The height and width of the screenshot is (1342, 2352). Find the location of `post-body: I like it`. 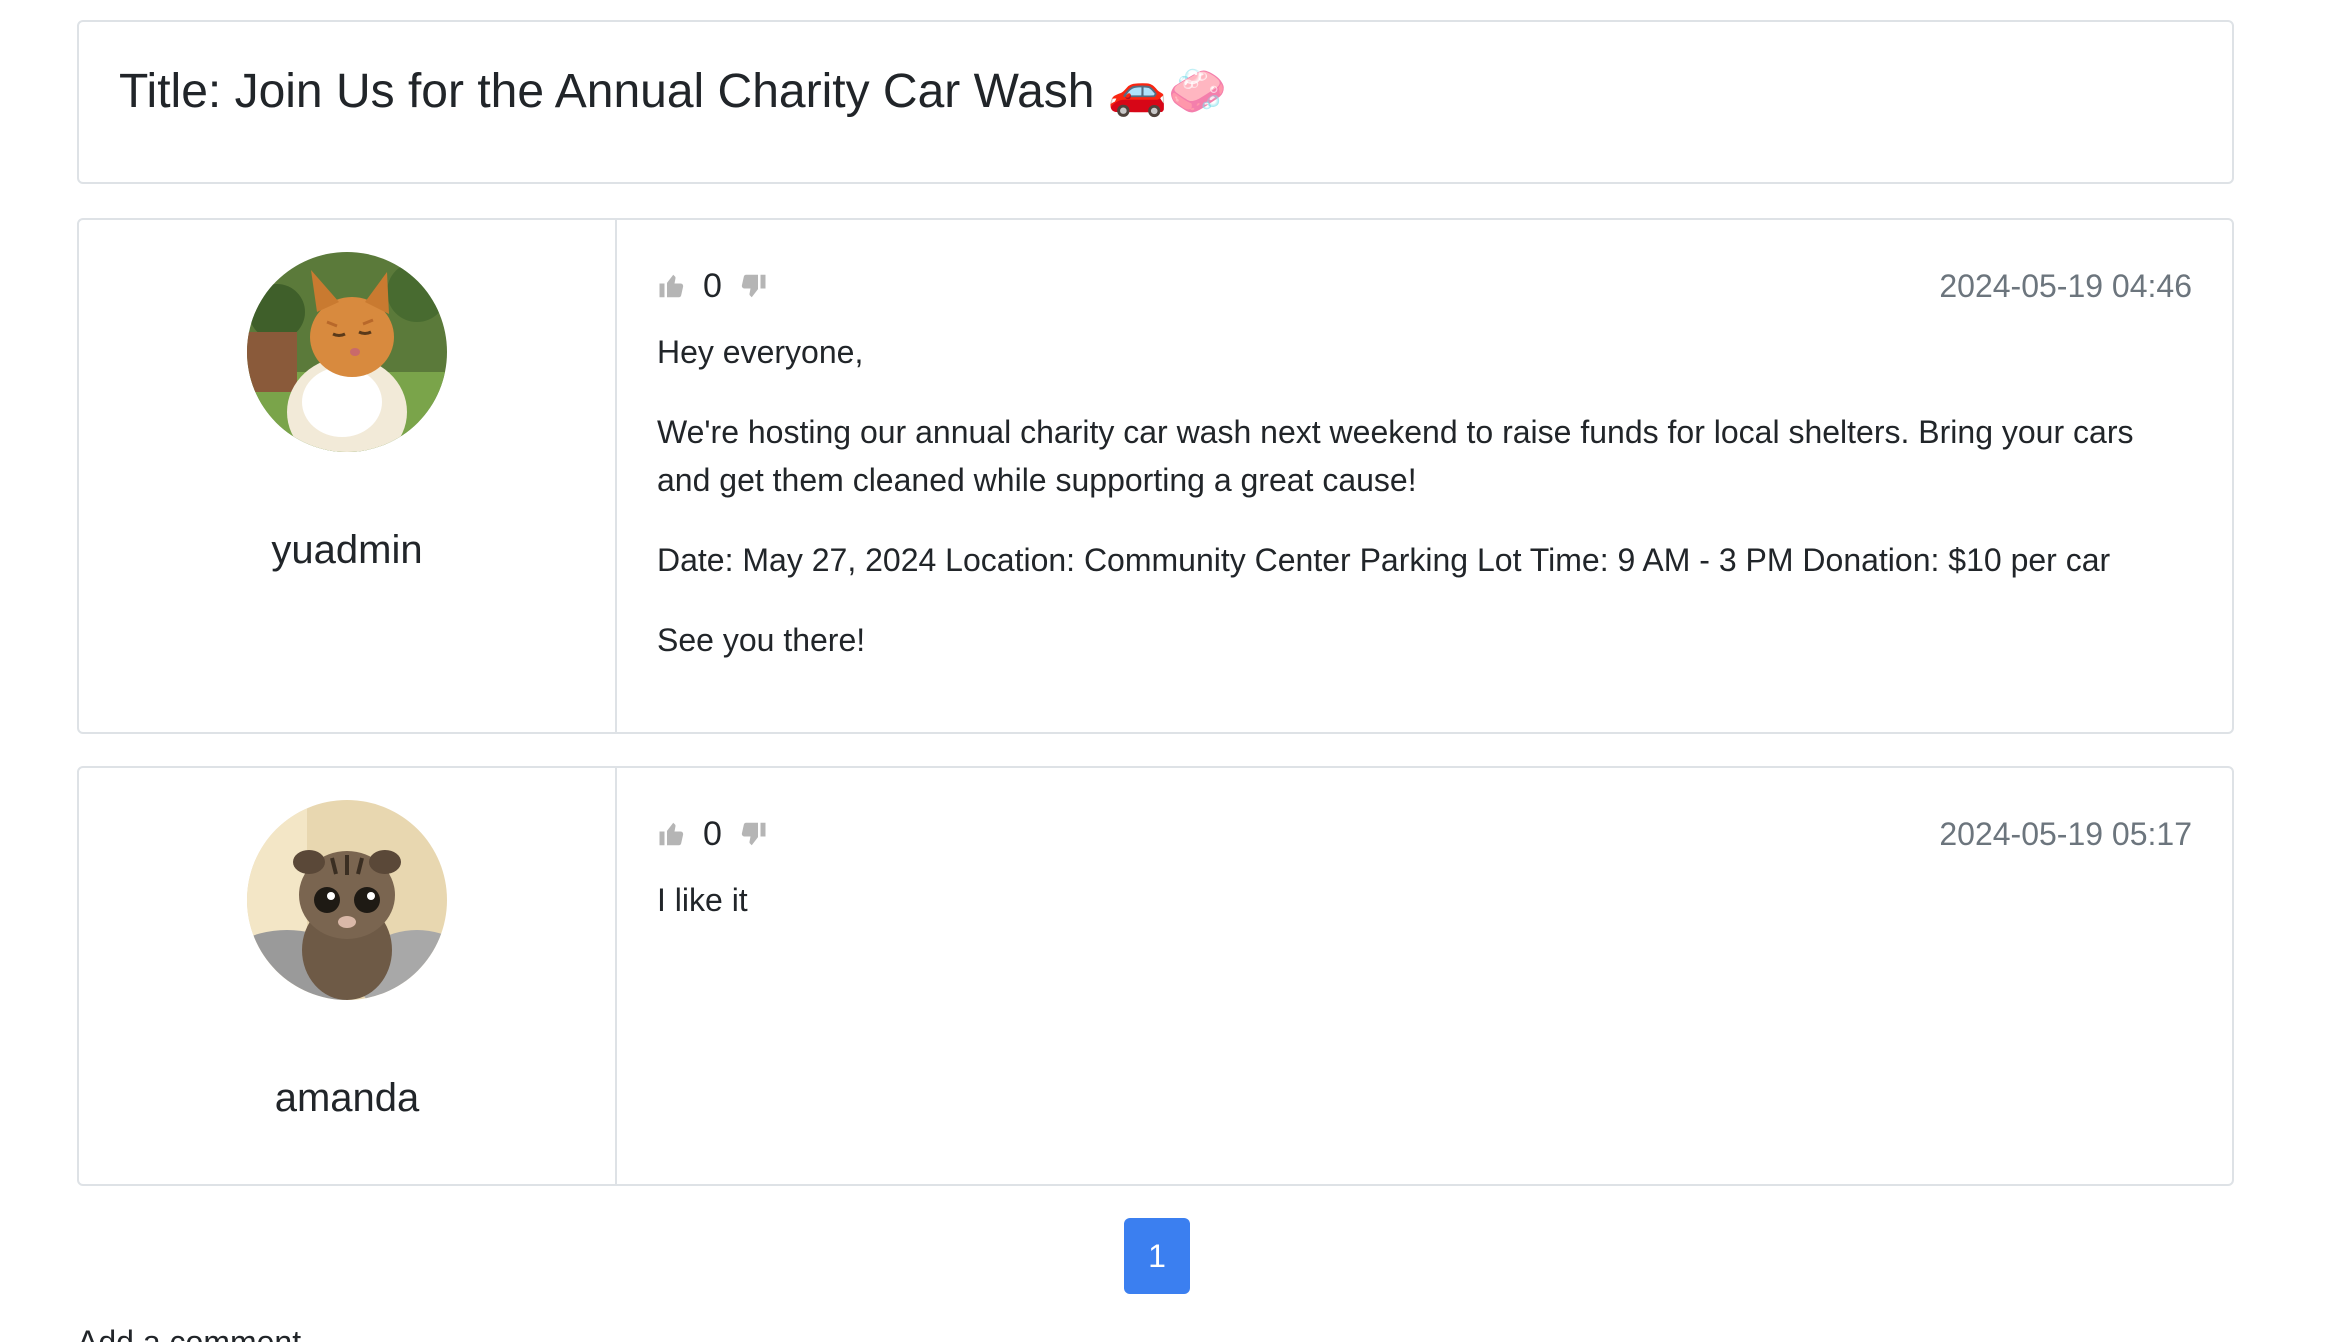

post-body: I like it is located at coordinates (1424, 916).